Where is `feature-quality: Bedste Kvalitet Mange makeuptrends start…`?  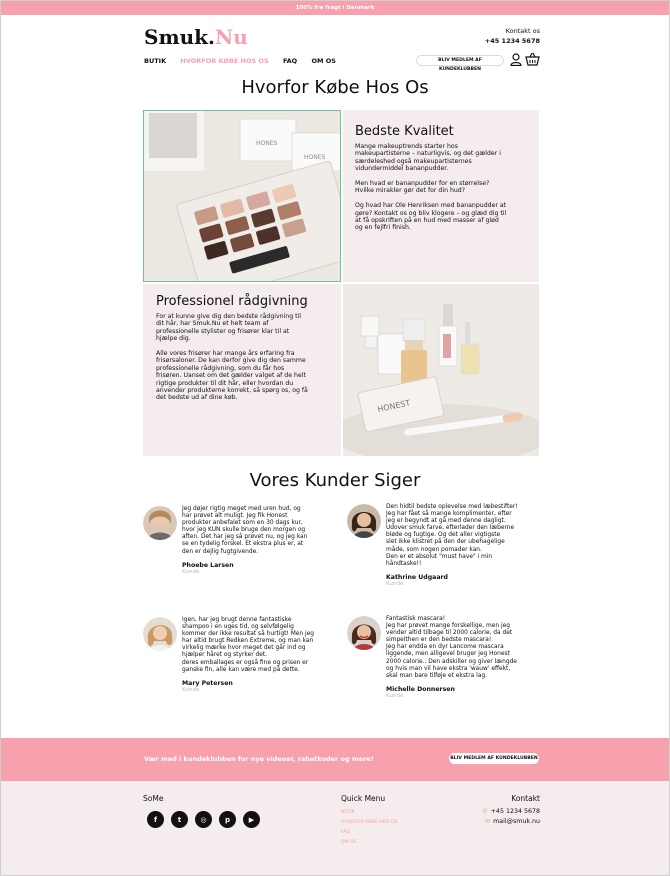
feature-quality: Bedste Kvalitet Mange makeuptrends start… is located at coordinates (441, 196).